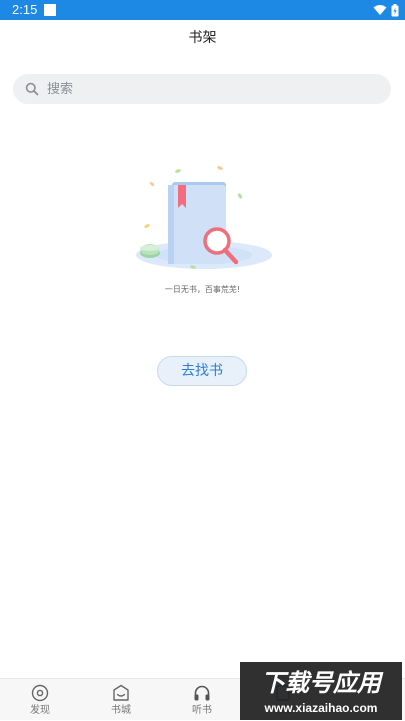 Image resolution: width=405 pixels, height=721 pixels. I want to click on battery-icon, so click(395, 9).